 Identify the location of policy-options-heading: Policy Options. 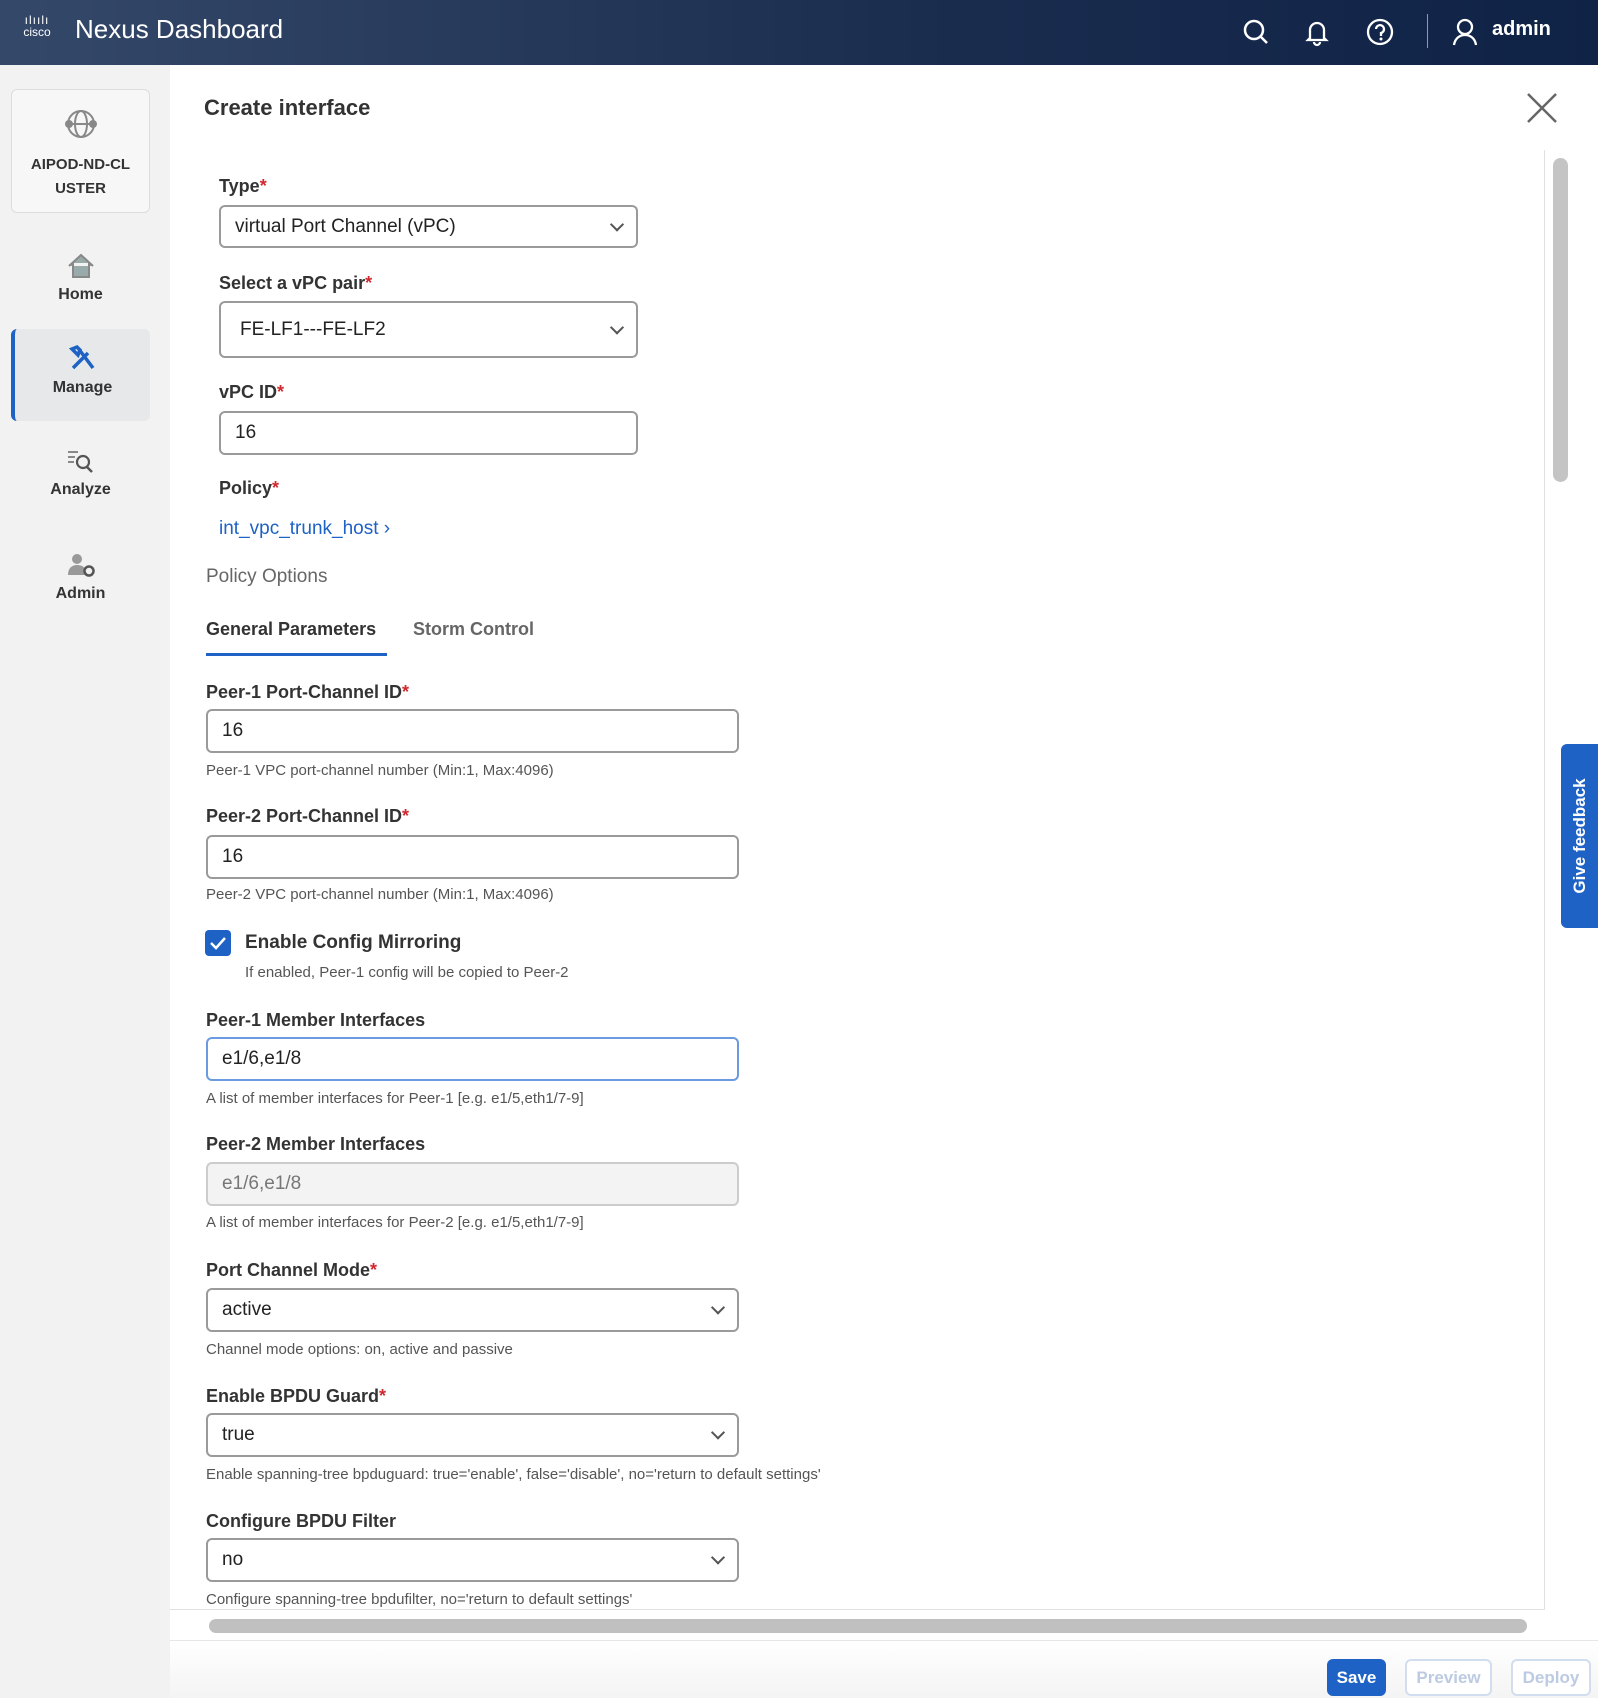
(267, 576).